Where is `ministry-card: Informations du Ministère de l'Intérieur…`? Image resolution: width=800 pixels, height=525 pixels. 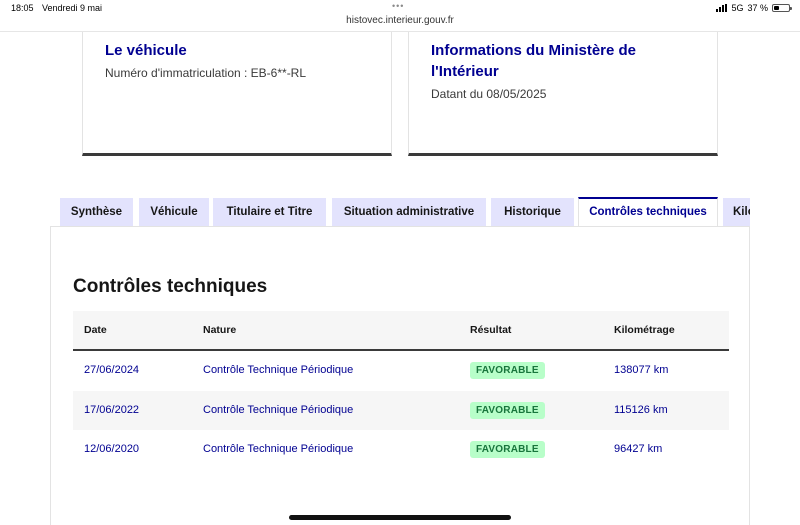
ministry-card: Informations du Ministère de l'Intérieur… is located at coordinates (563, 94).